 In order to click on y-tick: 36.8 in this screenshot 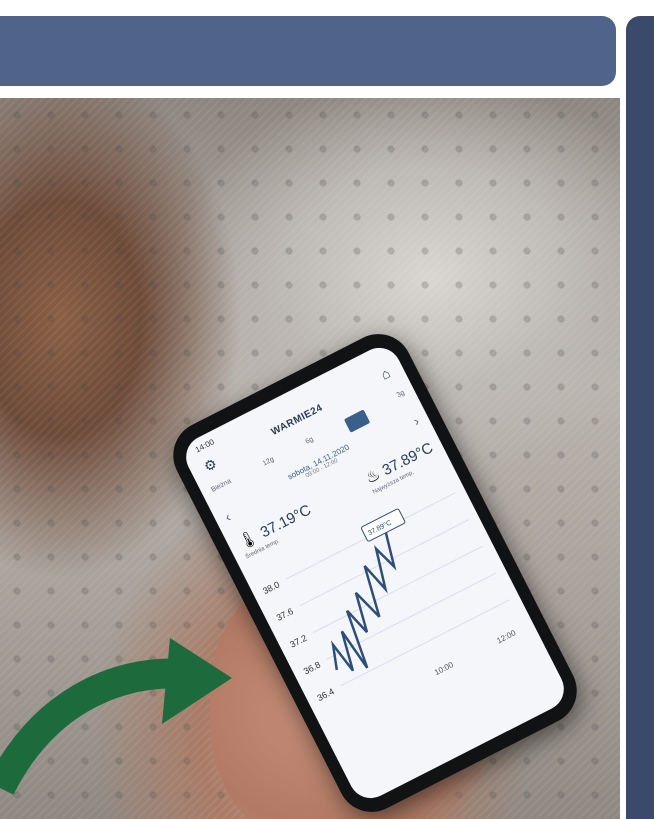, I will do `click(312, 668)`.